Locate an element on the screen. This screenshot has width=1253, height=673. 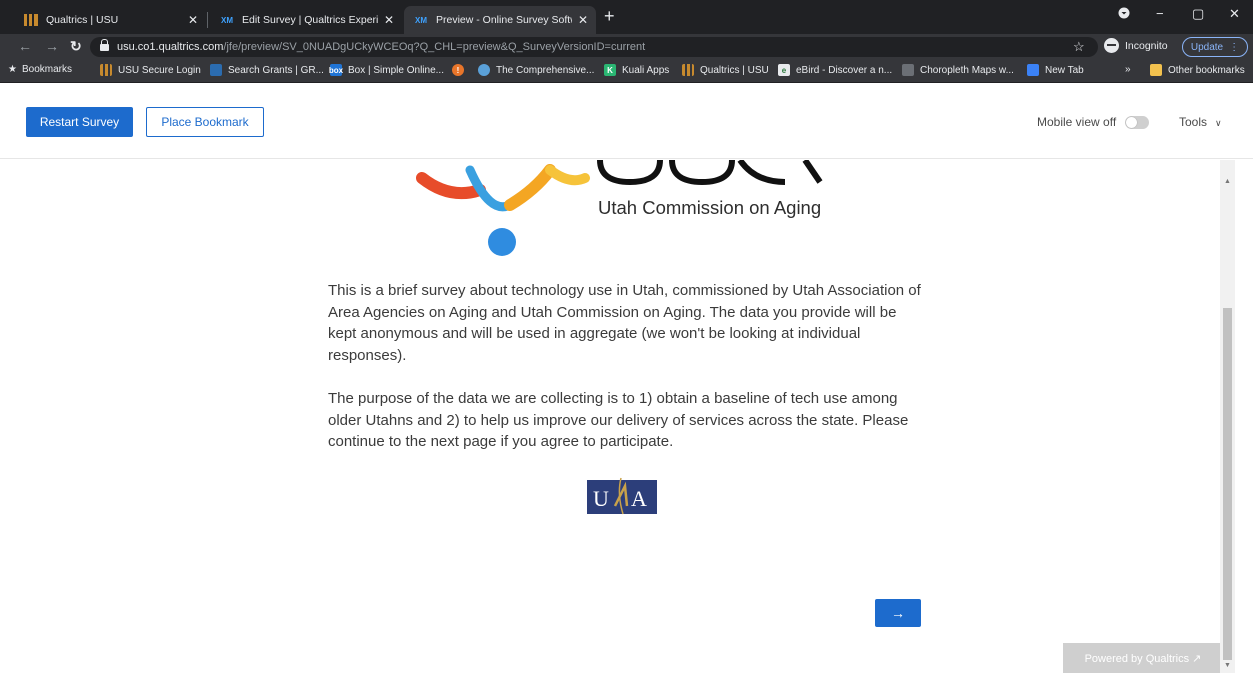
bookmark-label: Kuali Apps is located at coordinates (646, 70).